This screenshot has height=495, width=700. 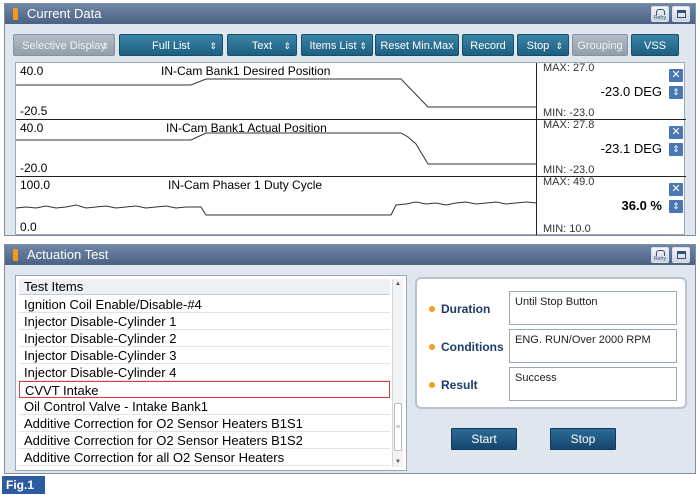 I want to click on list-item: Injector Disable-Cylinder 1, so click(x=204, y=321).